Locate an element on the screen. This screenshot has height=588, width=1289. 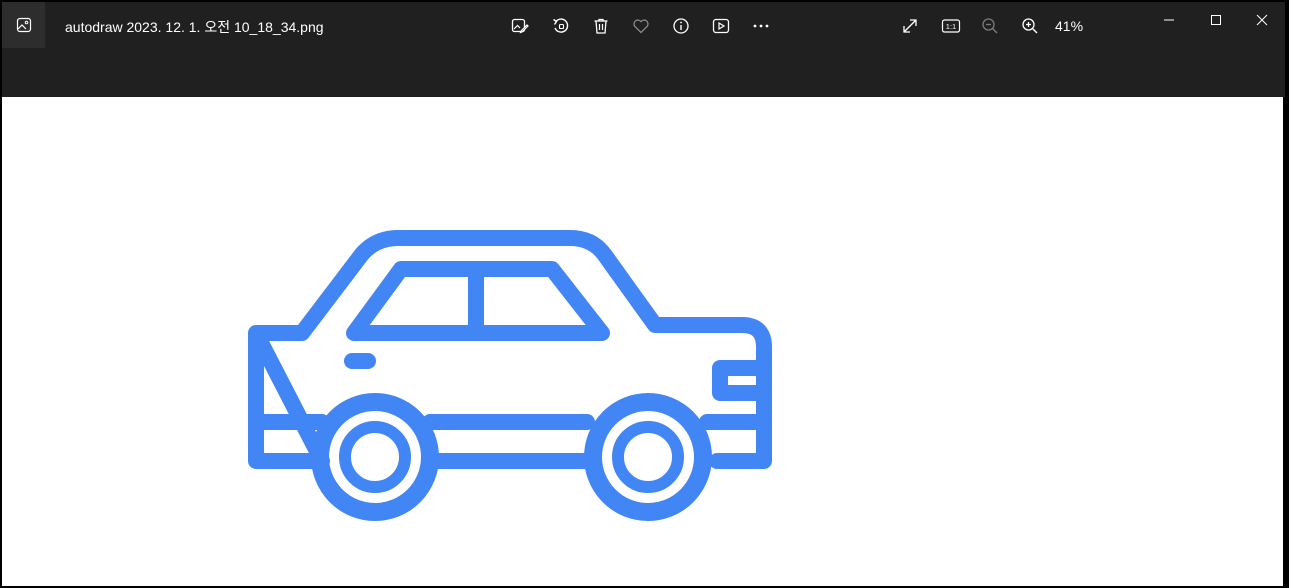
photos-app-icon is located at coordinates (23, 25).